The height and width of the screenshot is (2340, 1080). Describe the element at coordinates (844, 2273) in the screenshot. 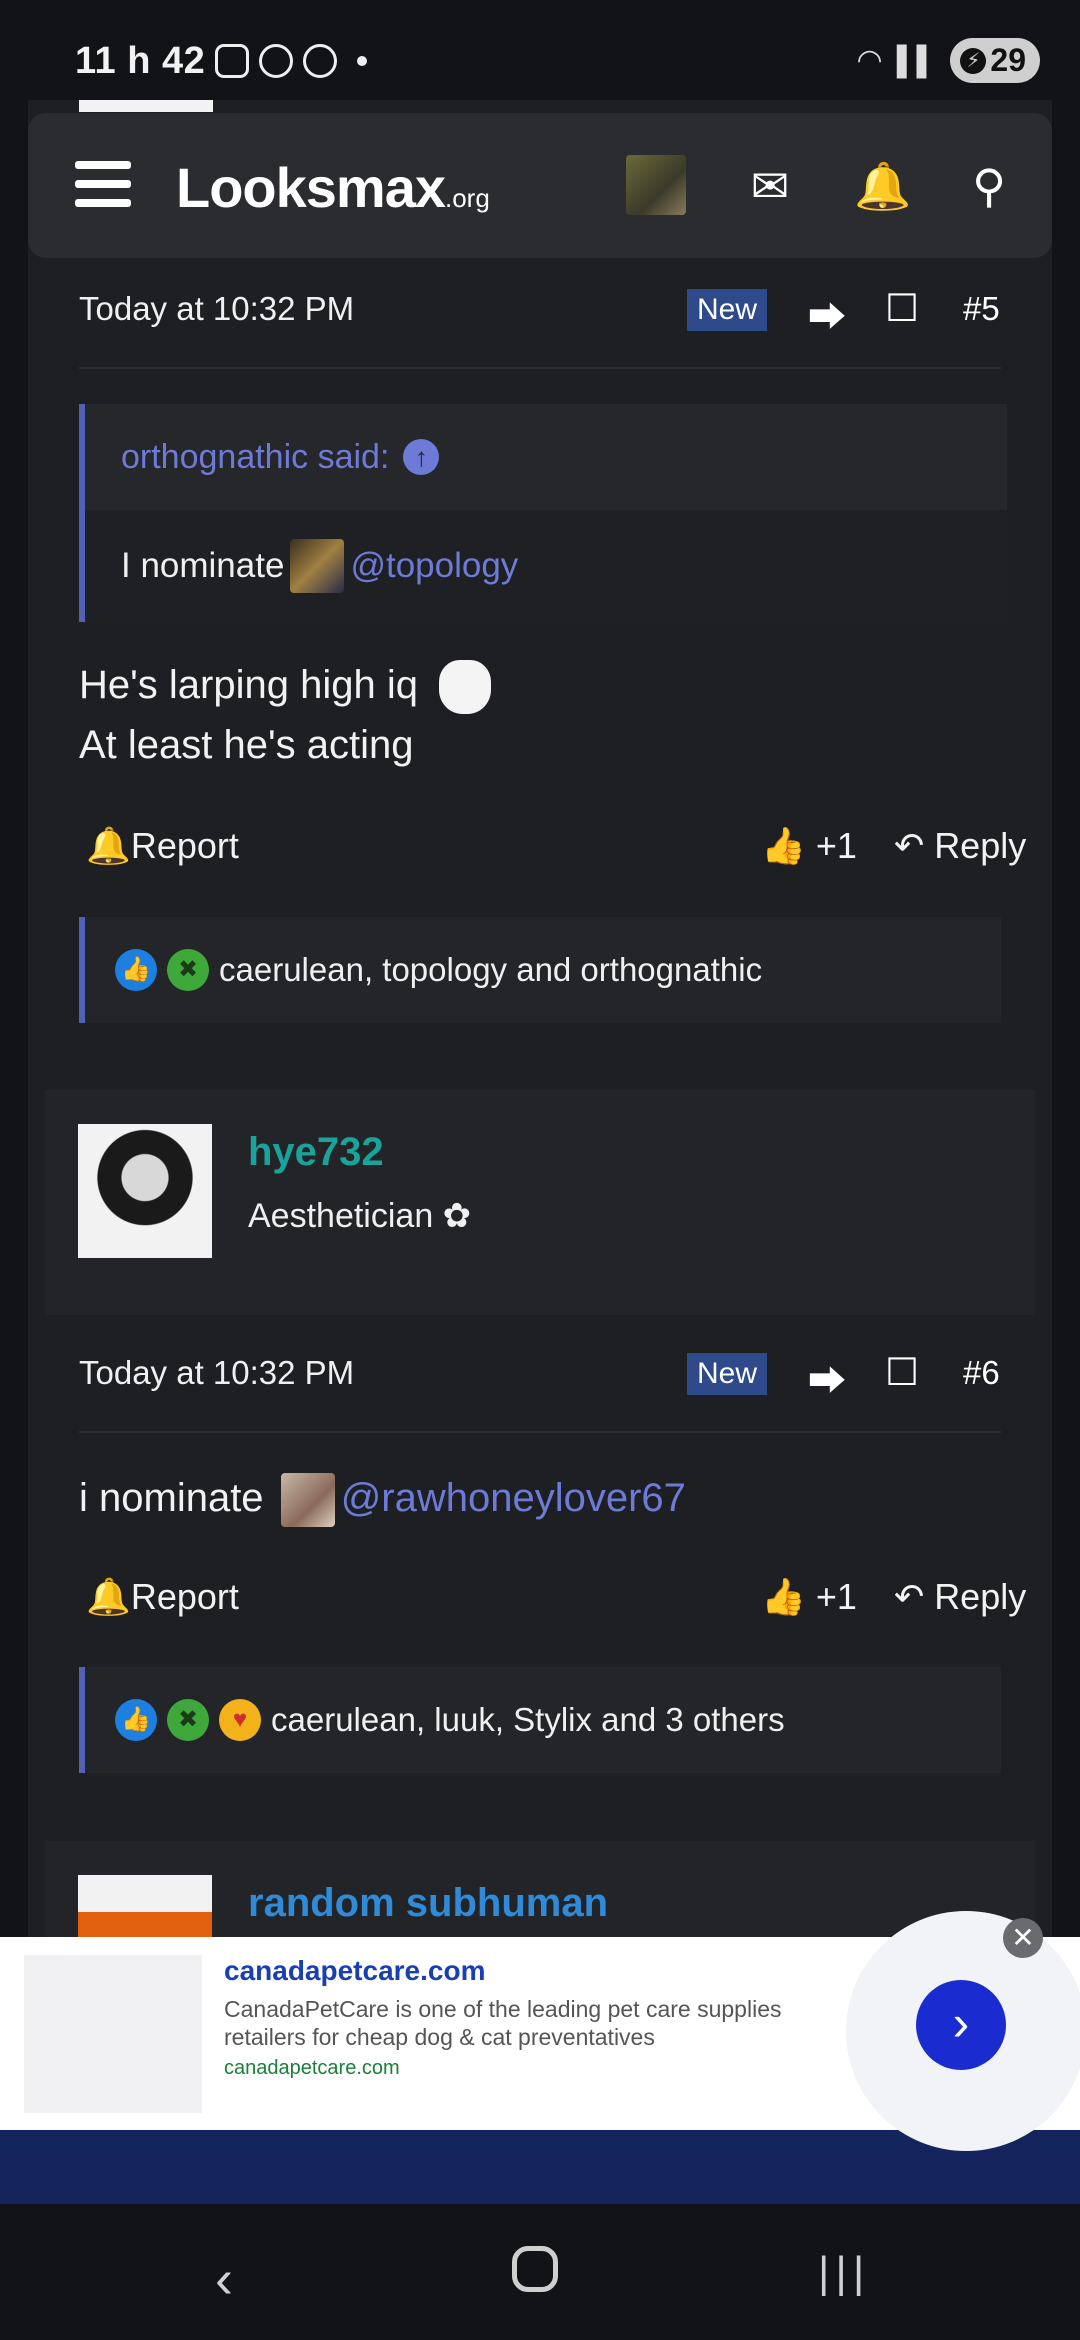

I see `recents-icon: |||` at that location.